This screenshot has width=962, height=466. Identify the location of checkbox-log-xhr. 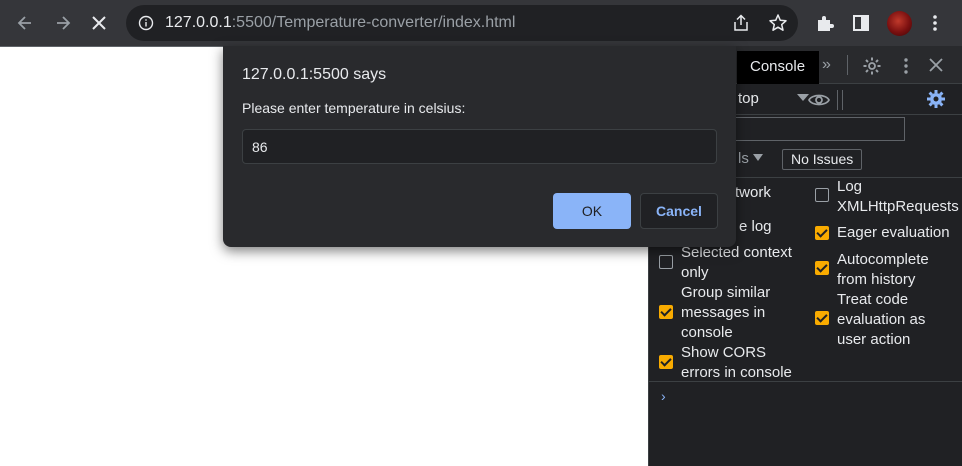
(822, 195).